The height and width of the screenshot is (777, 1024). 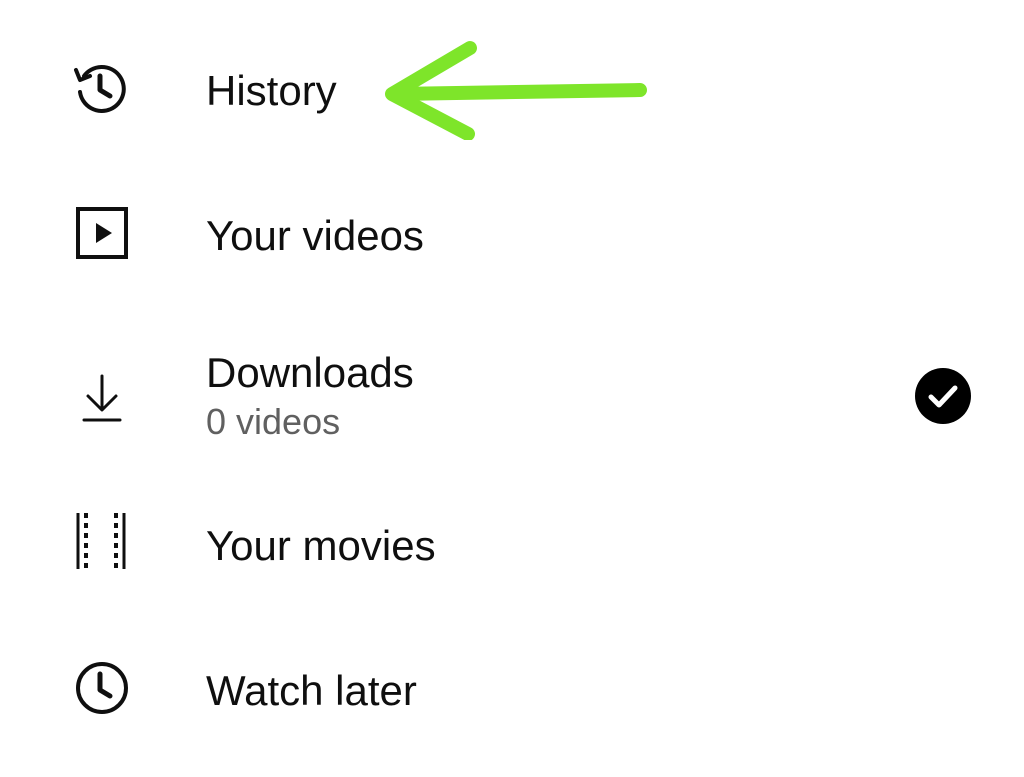 What do you see at coordinates (102, 400) in the screenshot?
I see `download-icon` at bounding box center [102, 400].